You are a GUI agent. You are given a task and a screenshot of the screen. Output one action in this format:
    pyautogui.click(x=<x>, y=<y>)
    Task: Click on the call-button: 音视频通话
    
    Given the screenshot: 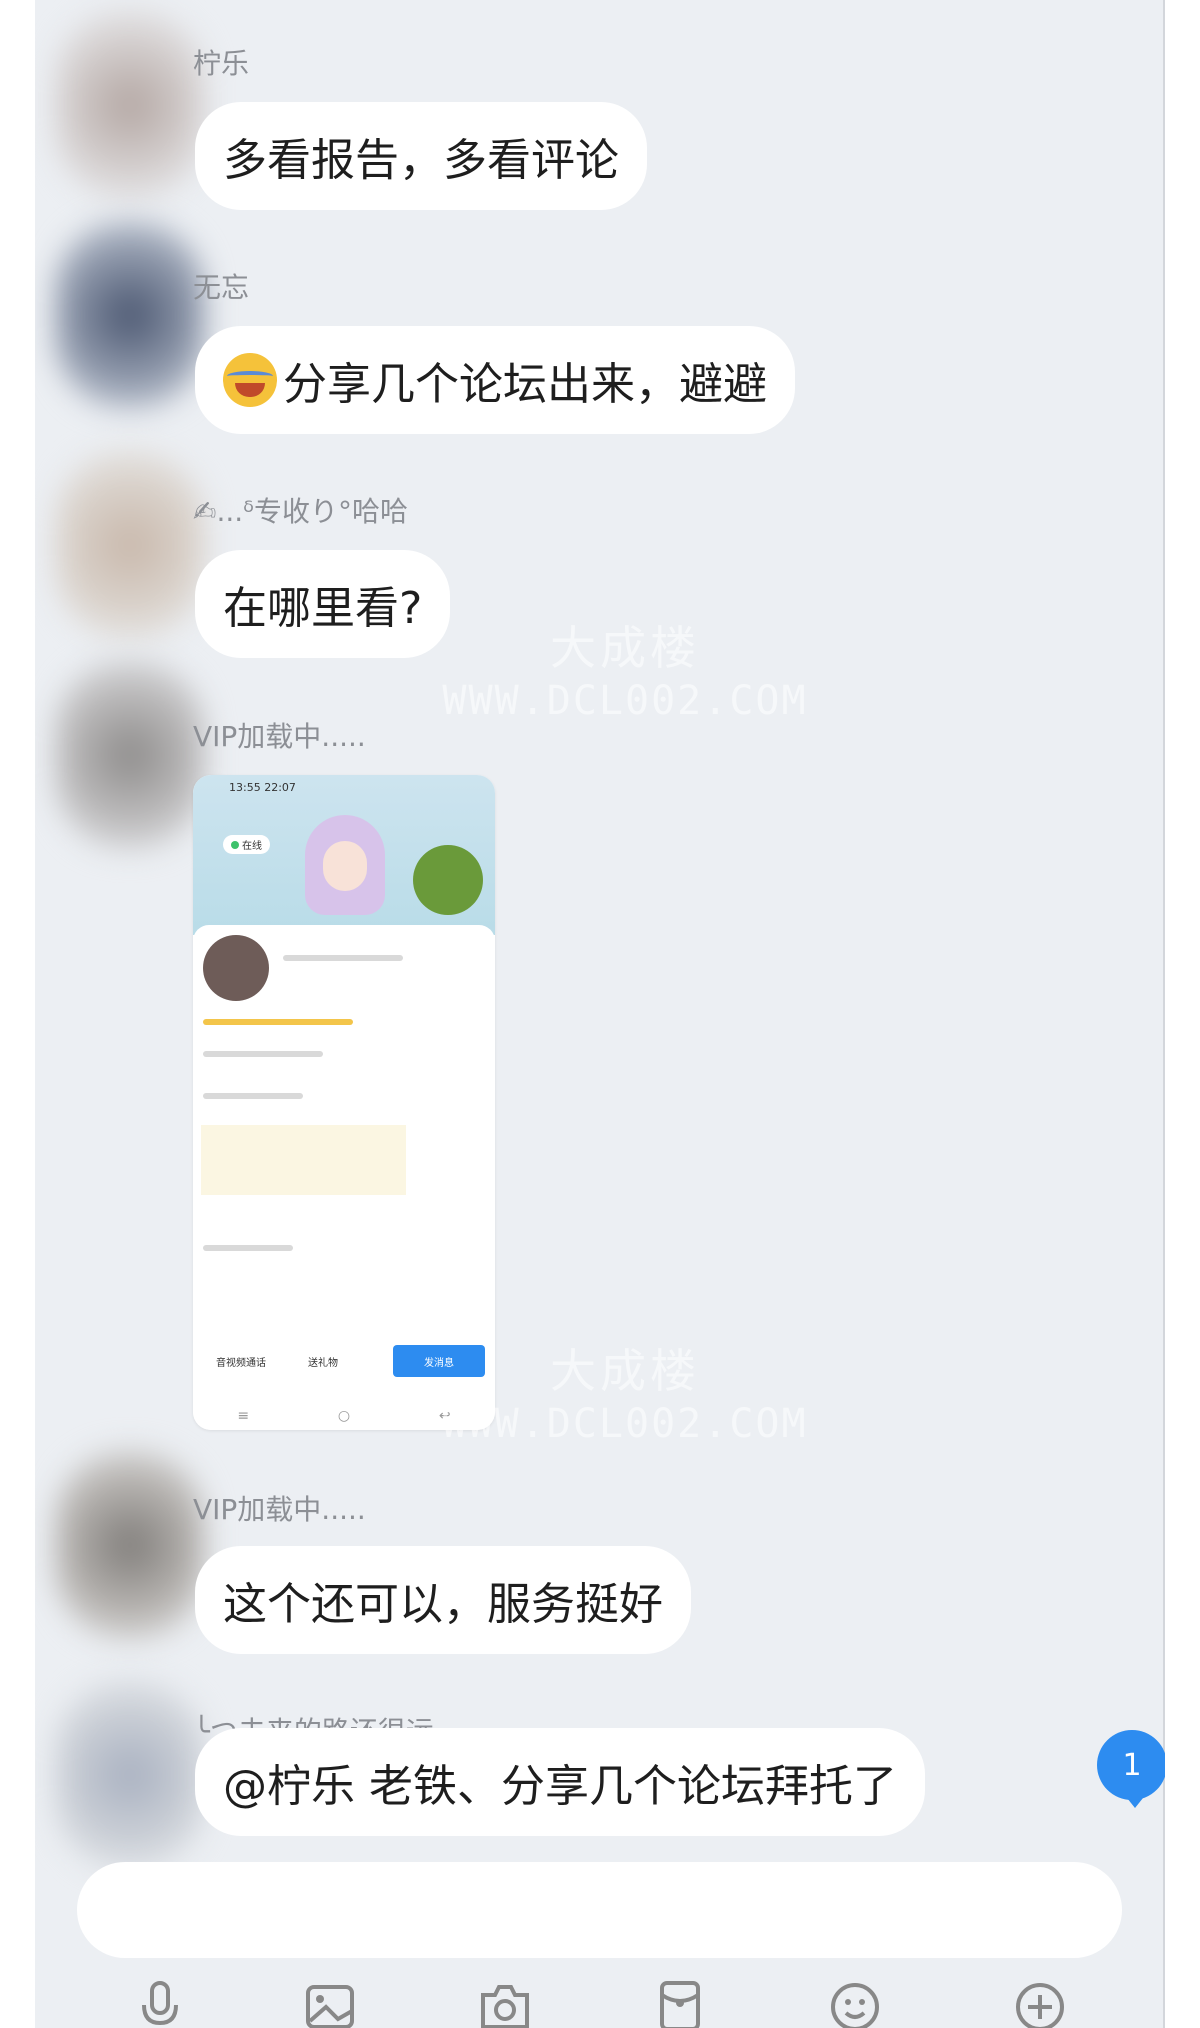 What is the action you would take?
    pyautogui.click(x=241, y=1363)
    